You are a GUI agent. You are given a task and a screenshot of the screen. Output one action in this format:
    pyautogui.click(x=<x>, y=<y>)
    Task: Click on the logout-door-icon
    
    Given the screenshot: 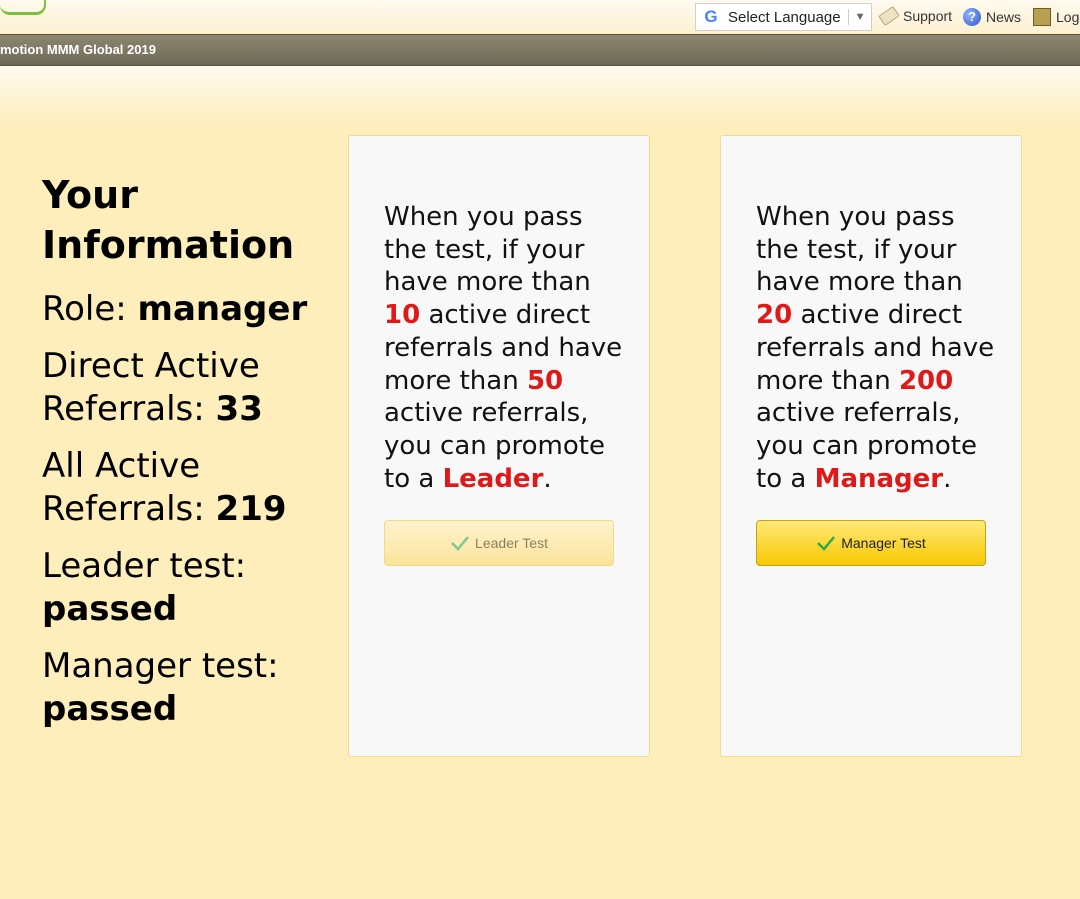 What is the action you would take?
    pyautogui.click(x=1042, y=17)
    